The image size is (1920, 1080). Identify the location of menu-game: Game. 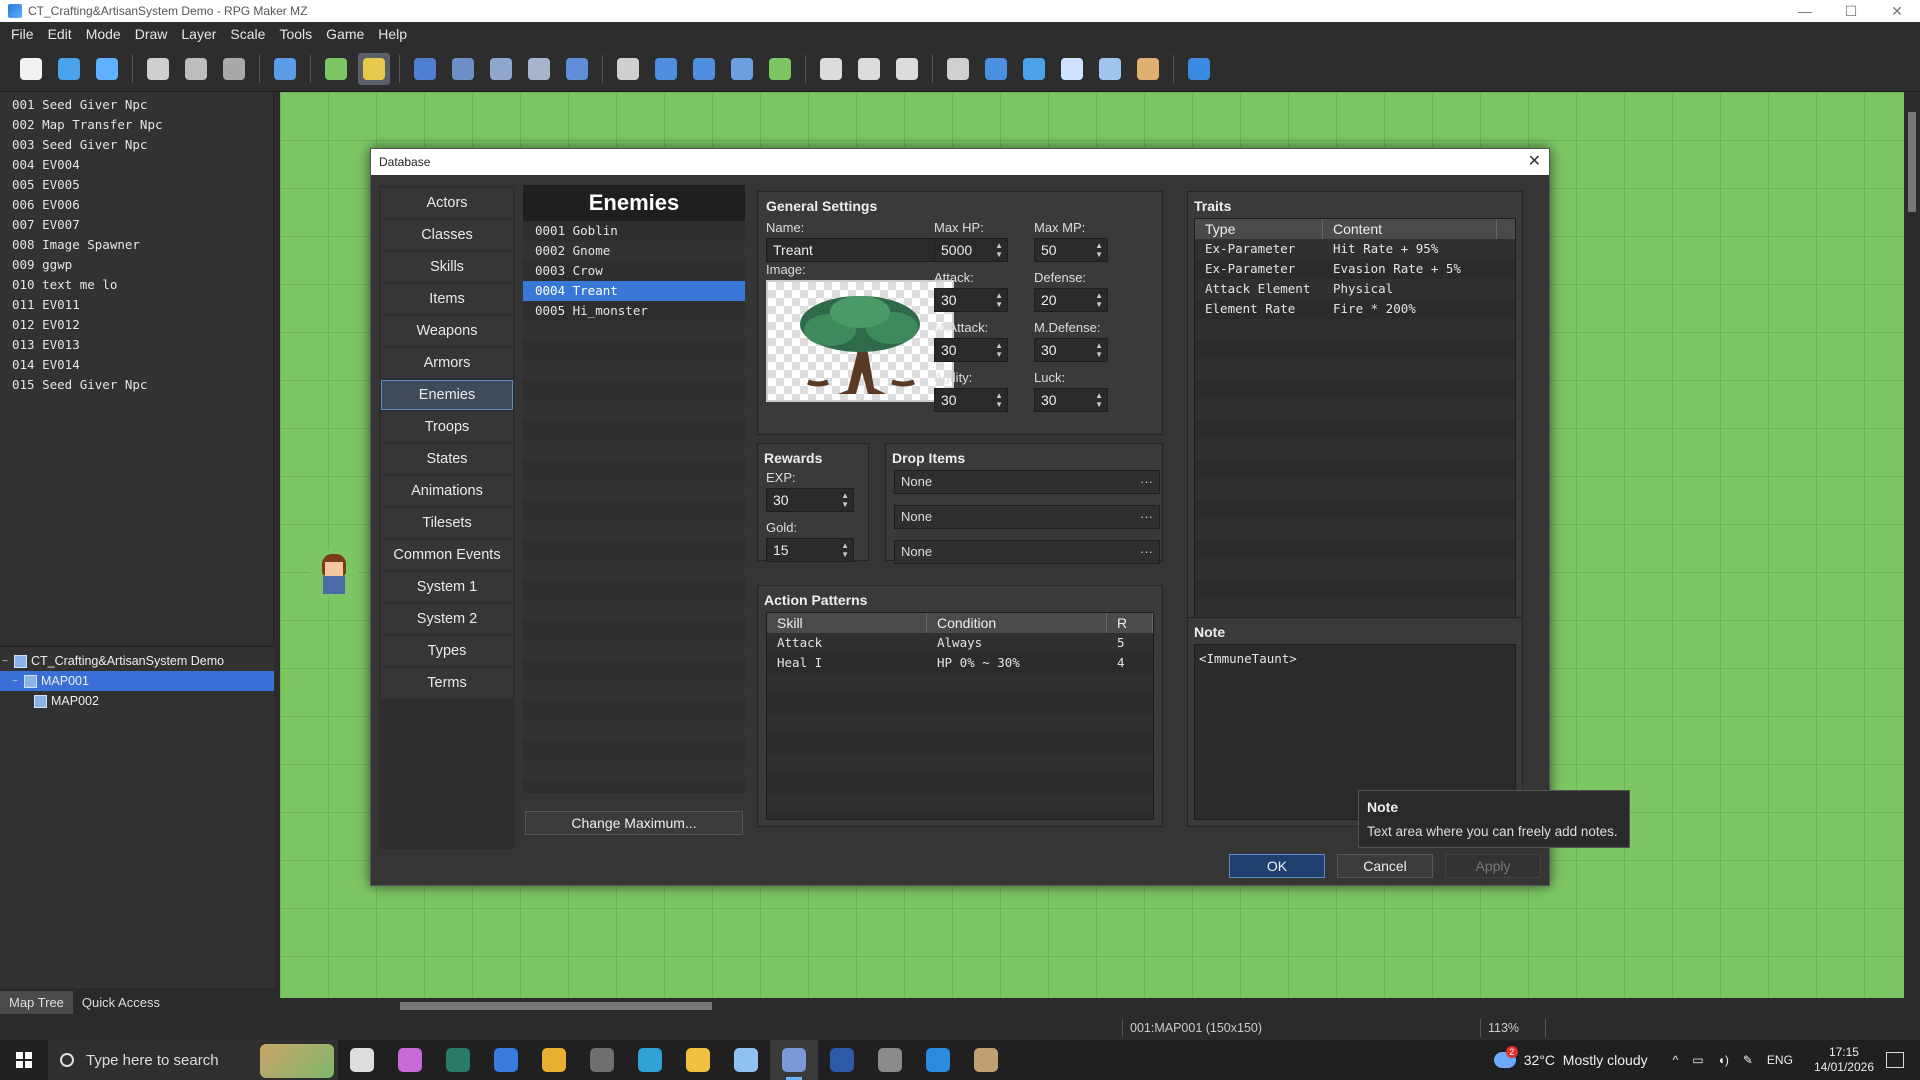
(345, 34).